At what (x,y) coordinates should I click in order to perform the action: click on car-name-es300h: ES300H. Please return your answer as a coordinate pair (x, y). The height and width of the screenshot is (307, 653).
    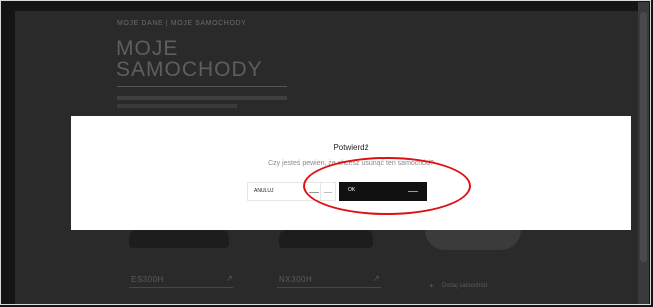
    Looking at the image, I should click on (147, 279).